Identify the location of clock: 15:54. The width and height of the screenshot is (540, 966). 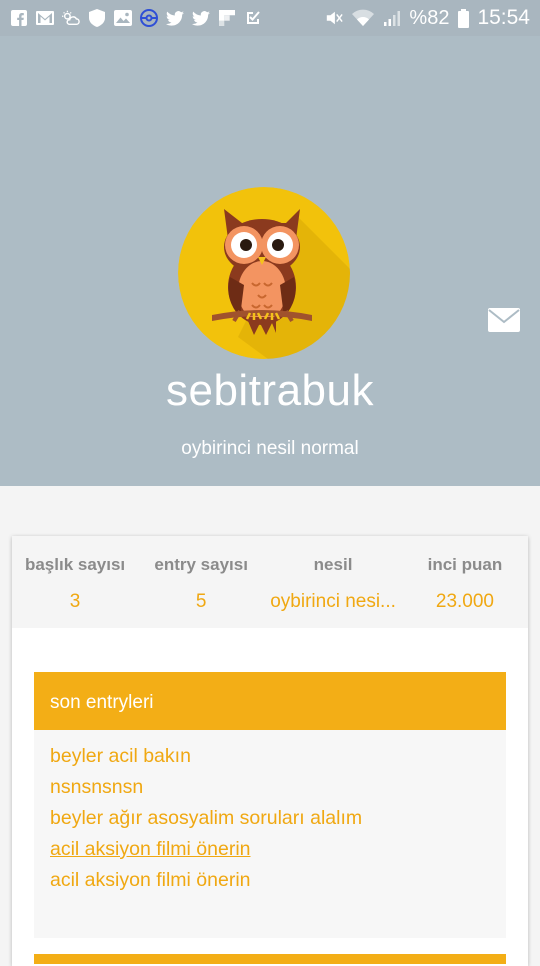
(503, 17).